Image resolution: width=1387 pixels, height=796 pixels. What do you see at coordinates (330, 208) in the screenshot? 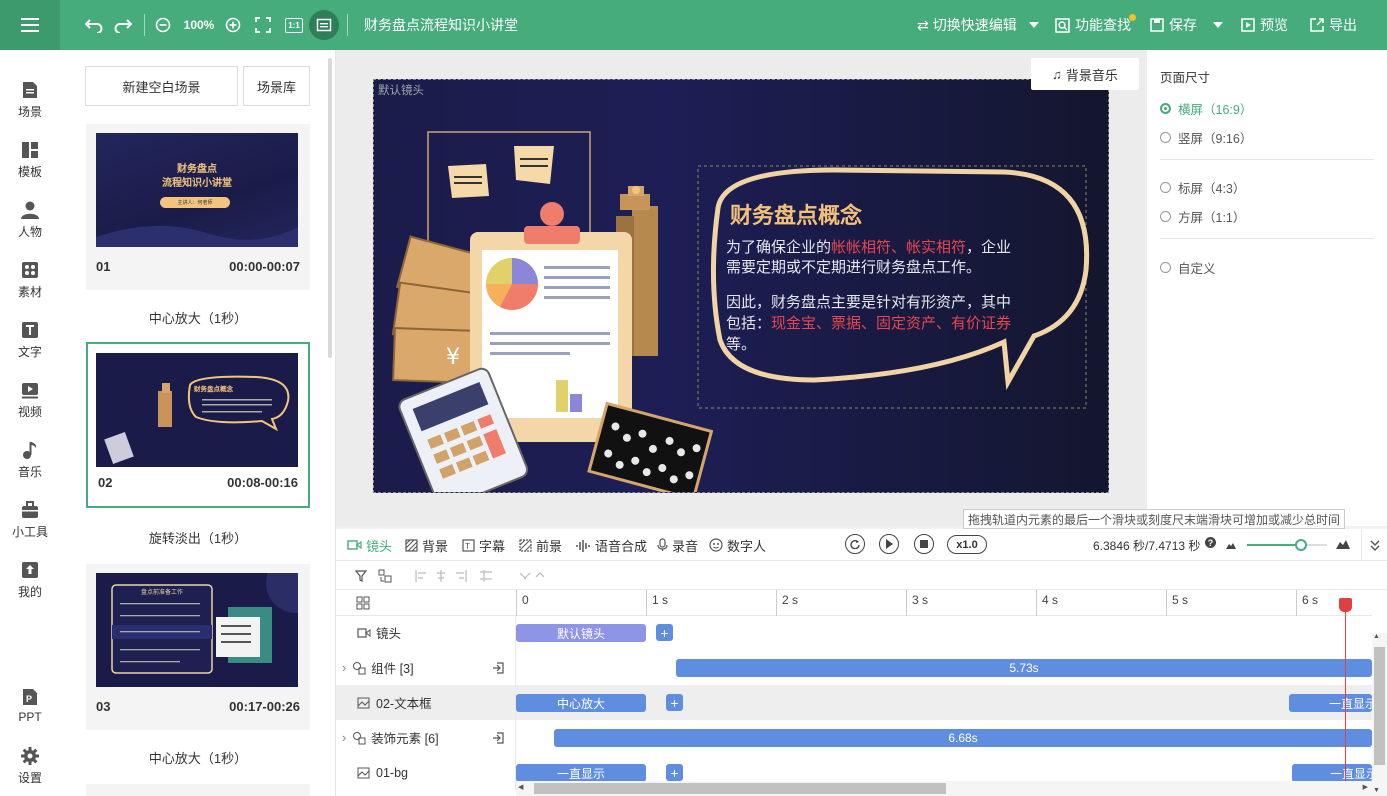
I see `scene-panel-scrollbar` at bounding box center [330, 208].